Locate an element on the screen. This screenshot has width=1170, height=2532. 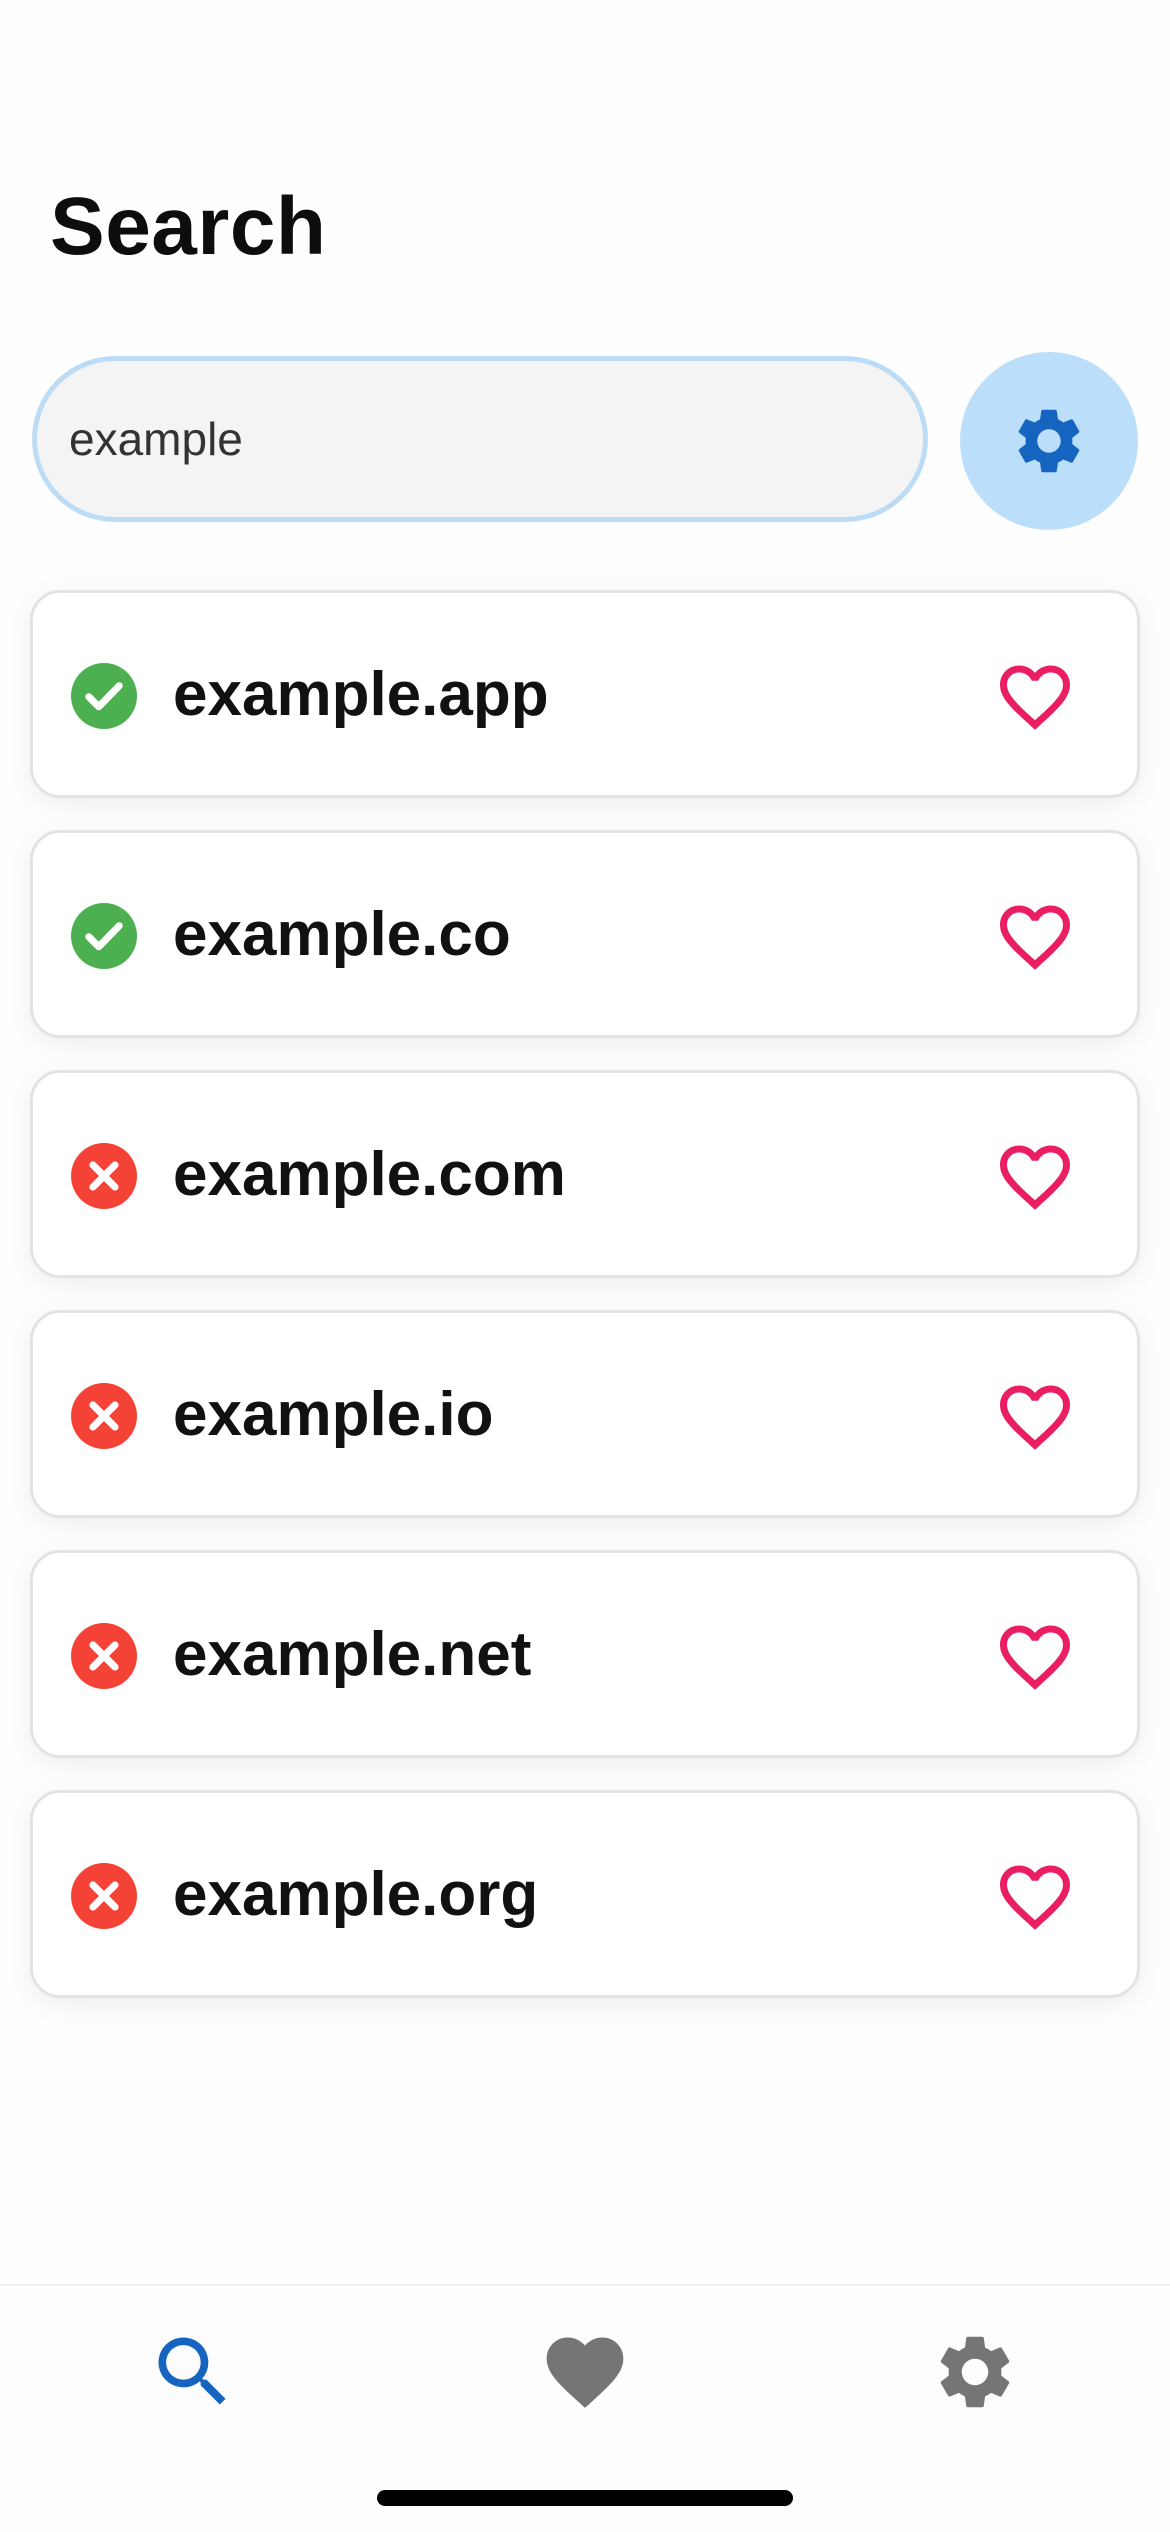
heart-icon is located at coordinates (585, 2372).